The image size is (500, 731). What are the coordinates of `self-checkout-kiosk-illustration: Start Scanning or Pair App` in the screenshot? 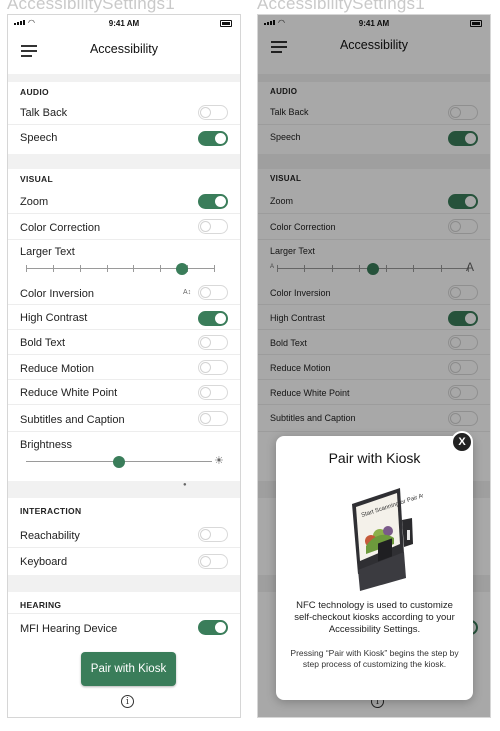 It's located at (387, 539).